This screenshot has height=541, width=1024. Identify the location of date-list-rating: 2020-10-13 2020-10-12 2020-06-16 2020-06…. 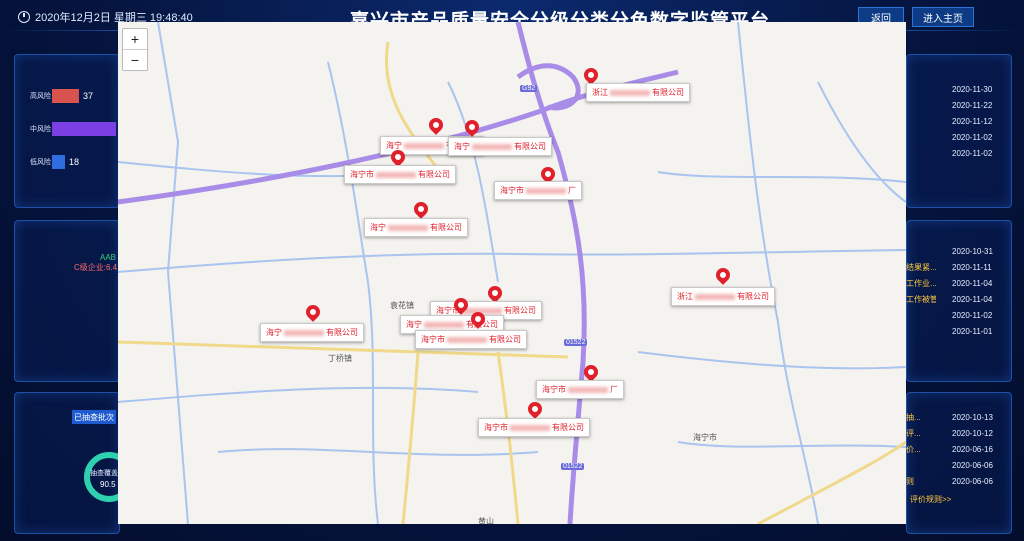
(976, 450).